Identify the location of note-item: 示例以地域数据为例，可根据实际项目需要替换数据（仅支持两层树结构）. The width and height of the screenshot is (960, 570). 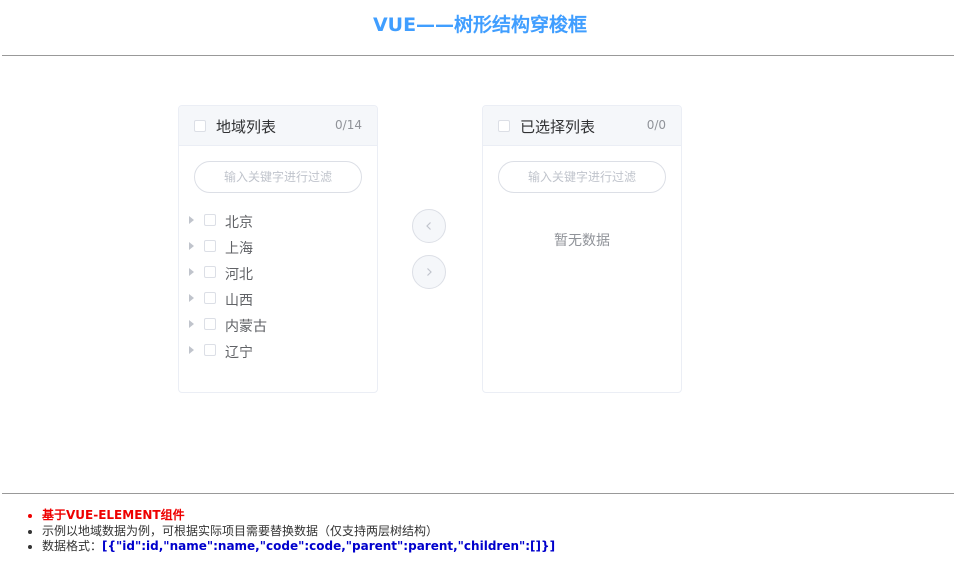
(298, 532).